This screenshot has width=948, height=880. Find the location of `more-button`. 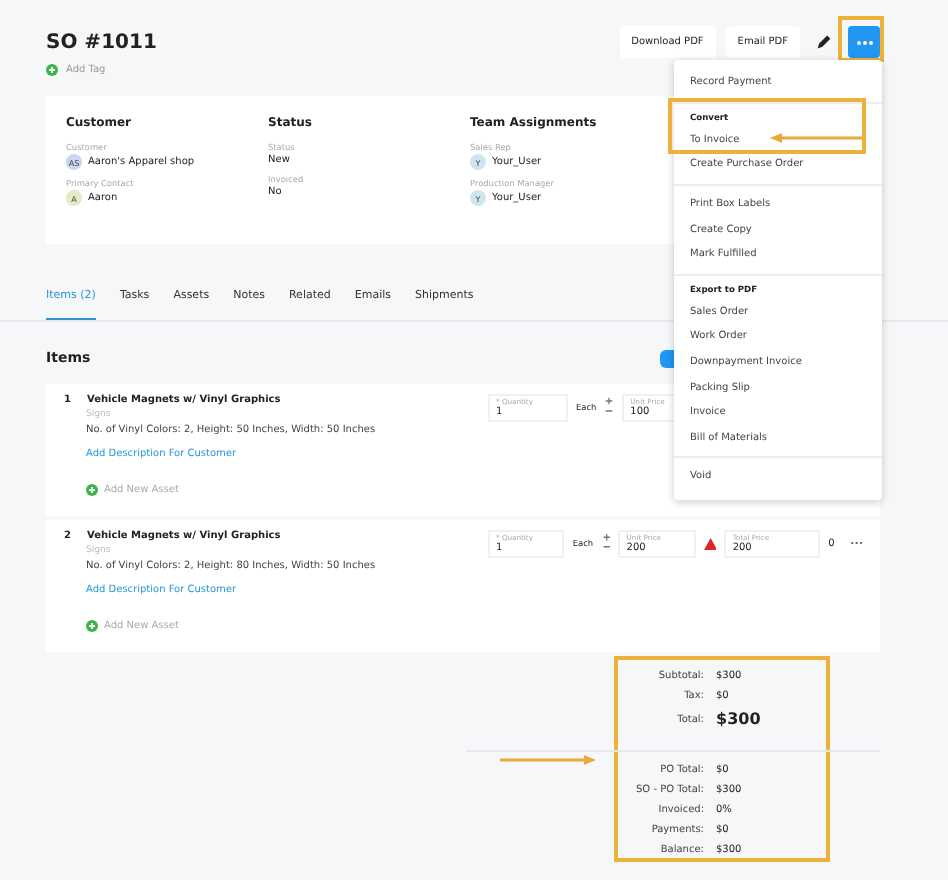

more-button is located at coordinates (864, 42).